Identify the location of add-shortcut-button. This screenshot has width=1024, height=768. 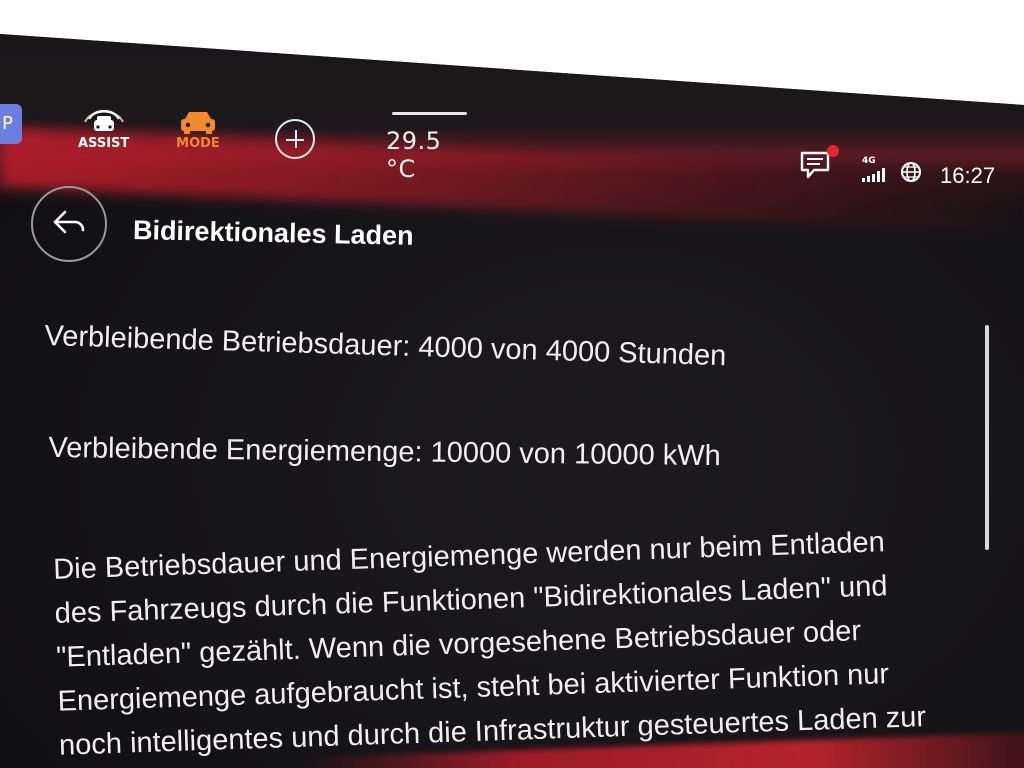
(295, 139).